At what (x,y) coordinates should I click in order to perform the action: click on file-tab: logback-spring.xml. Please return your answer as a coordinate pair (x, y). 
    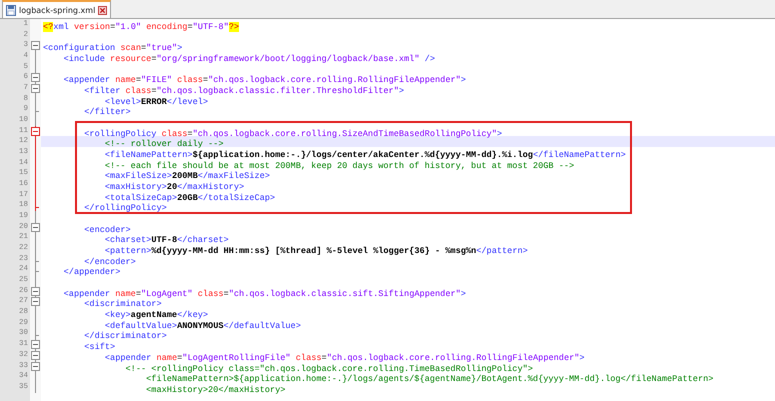
    Looking at the image, I should click on (57, 9).